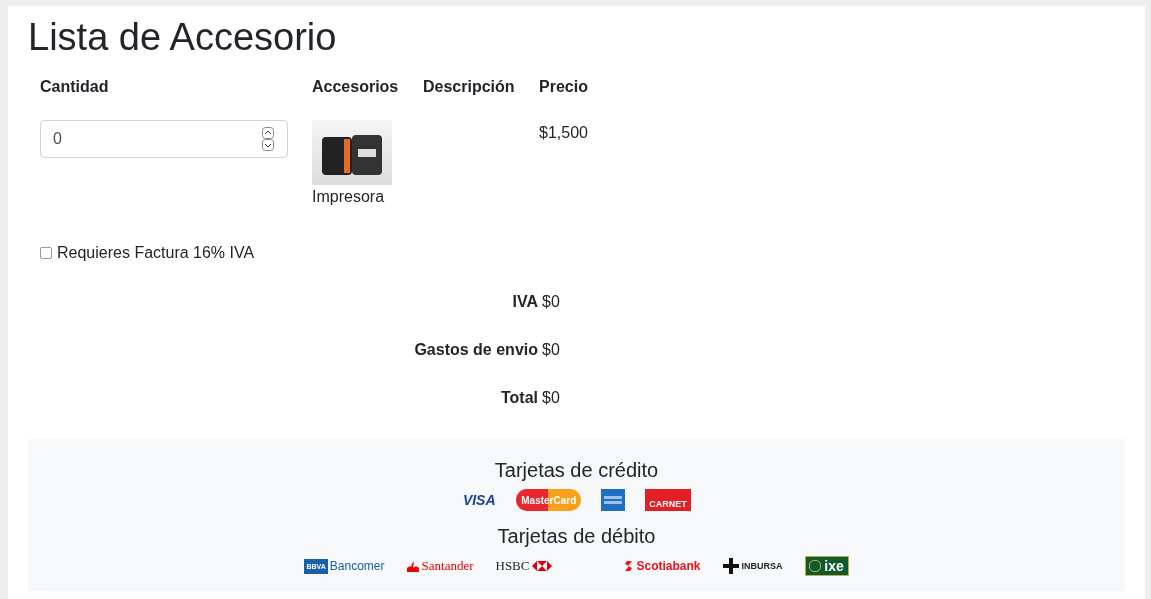 This screenshot has height=599, width=1151. What do you see at coordinates (156, 253) in the screenshot?
I see `checkbox-label: Requieres Factura 16% IVA` at bounding box center [156, 253].